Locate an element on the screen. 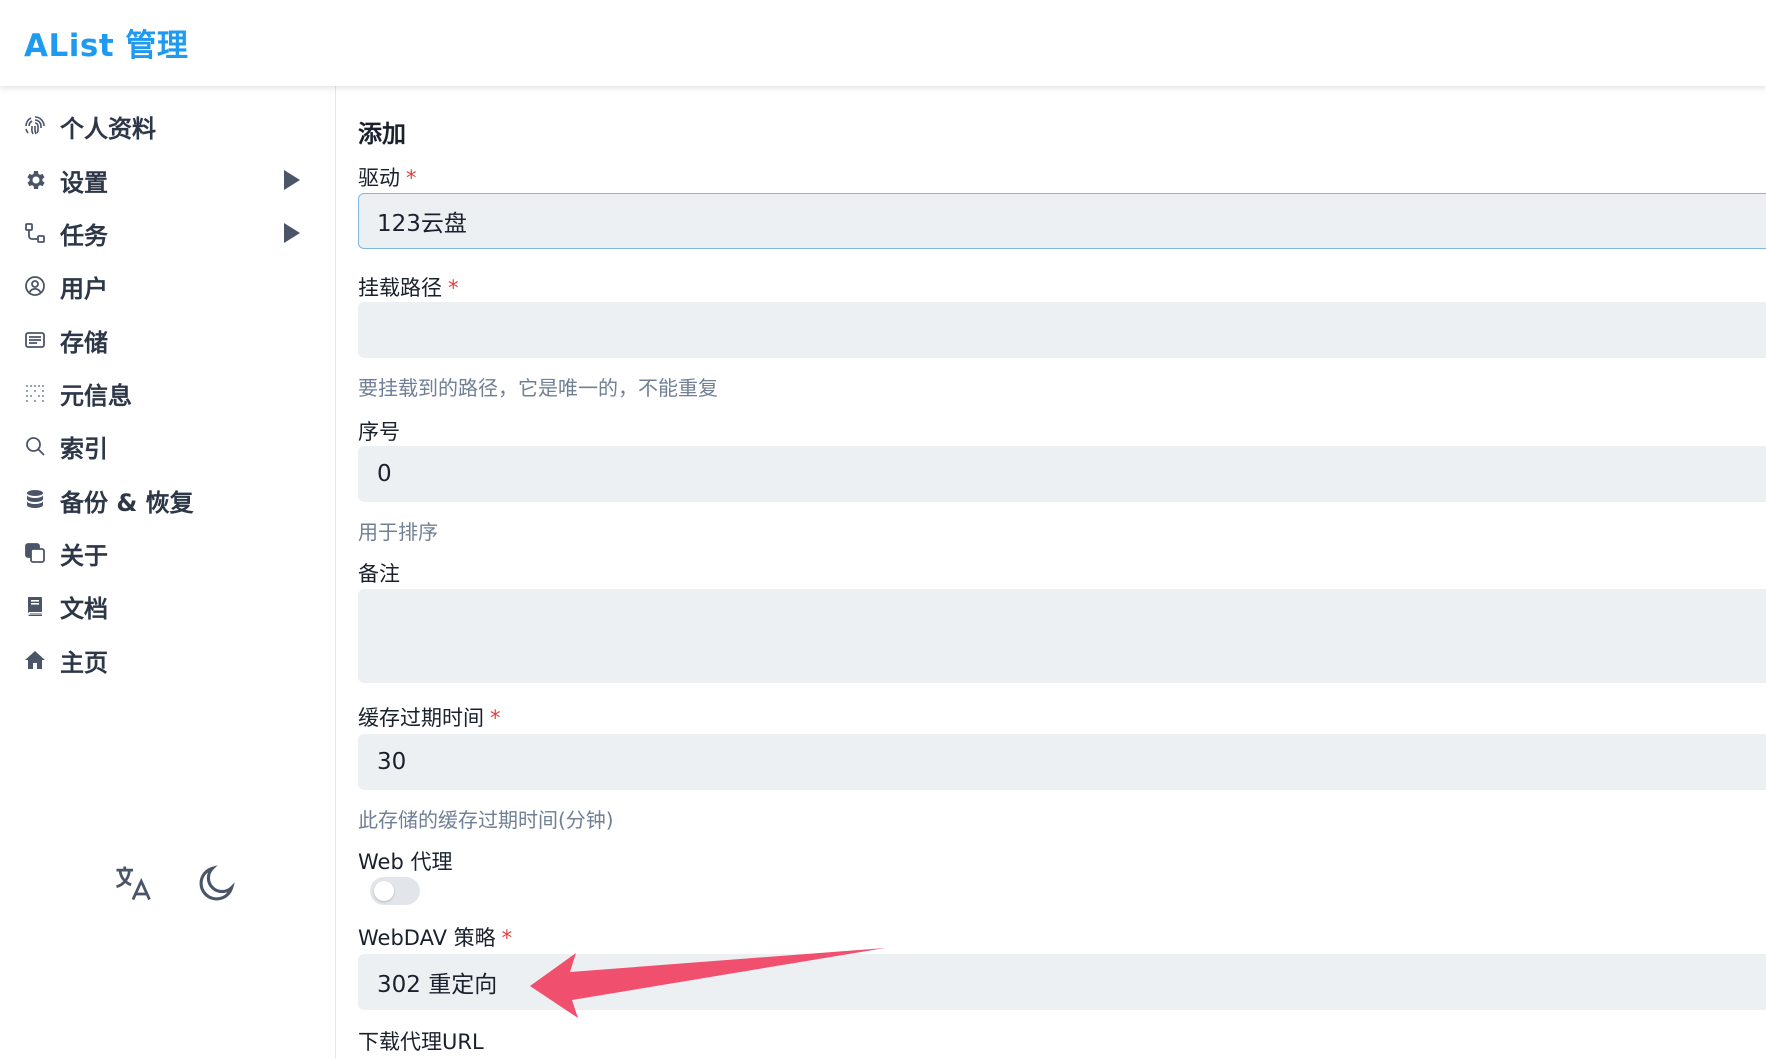  copy-icon is located at coordinates (35, 553).